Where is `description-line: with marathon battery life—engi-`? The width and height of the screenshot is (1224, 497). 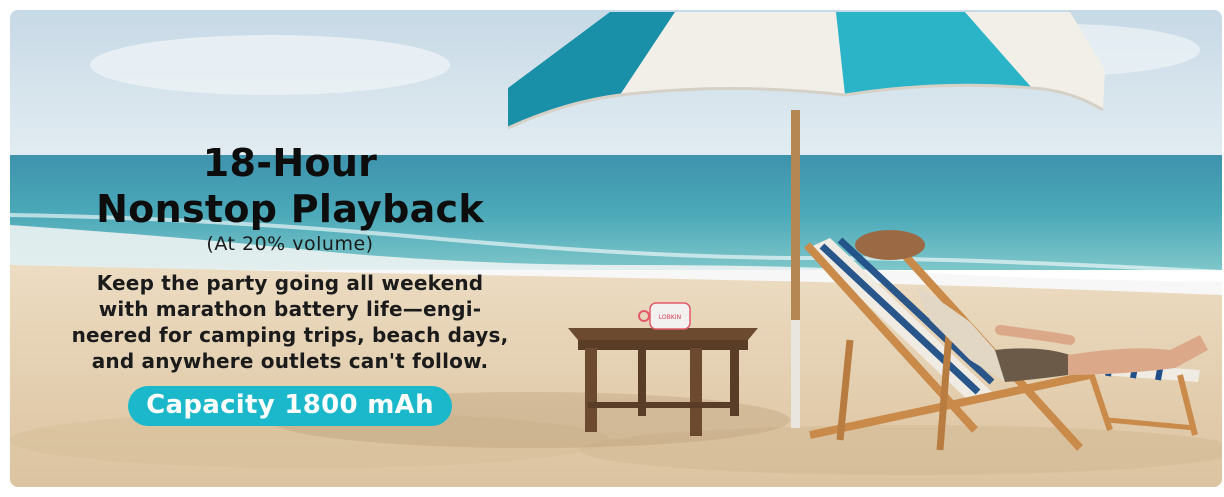
description-line: with marathon battery life—engi- is located at coordinates (290, 309).